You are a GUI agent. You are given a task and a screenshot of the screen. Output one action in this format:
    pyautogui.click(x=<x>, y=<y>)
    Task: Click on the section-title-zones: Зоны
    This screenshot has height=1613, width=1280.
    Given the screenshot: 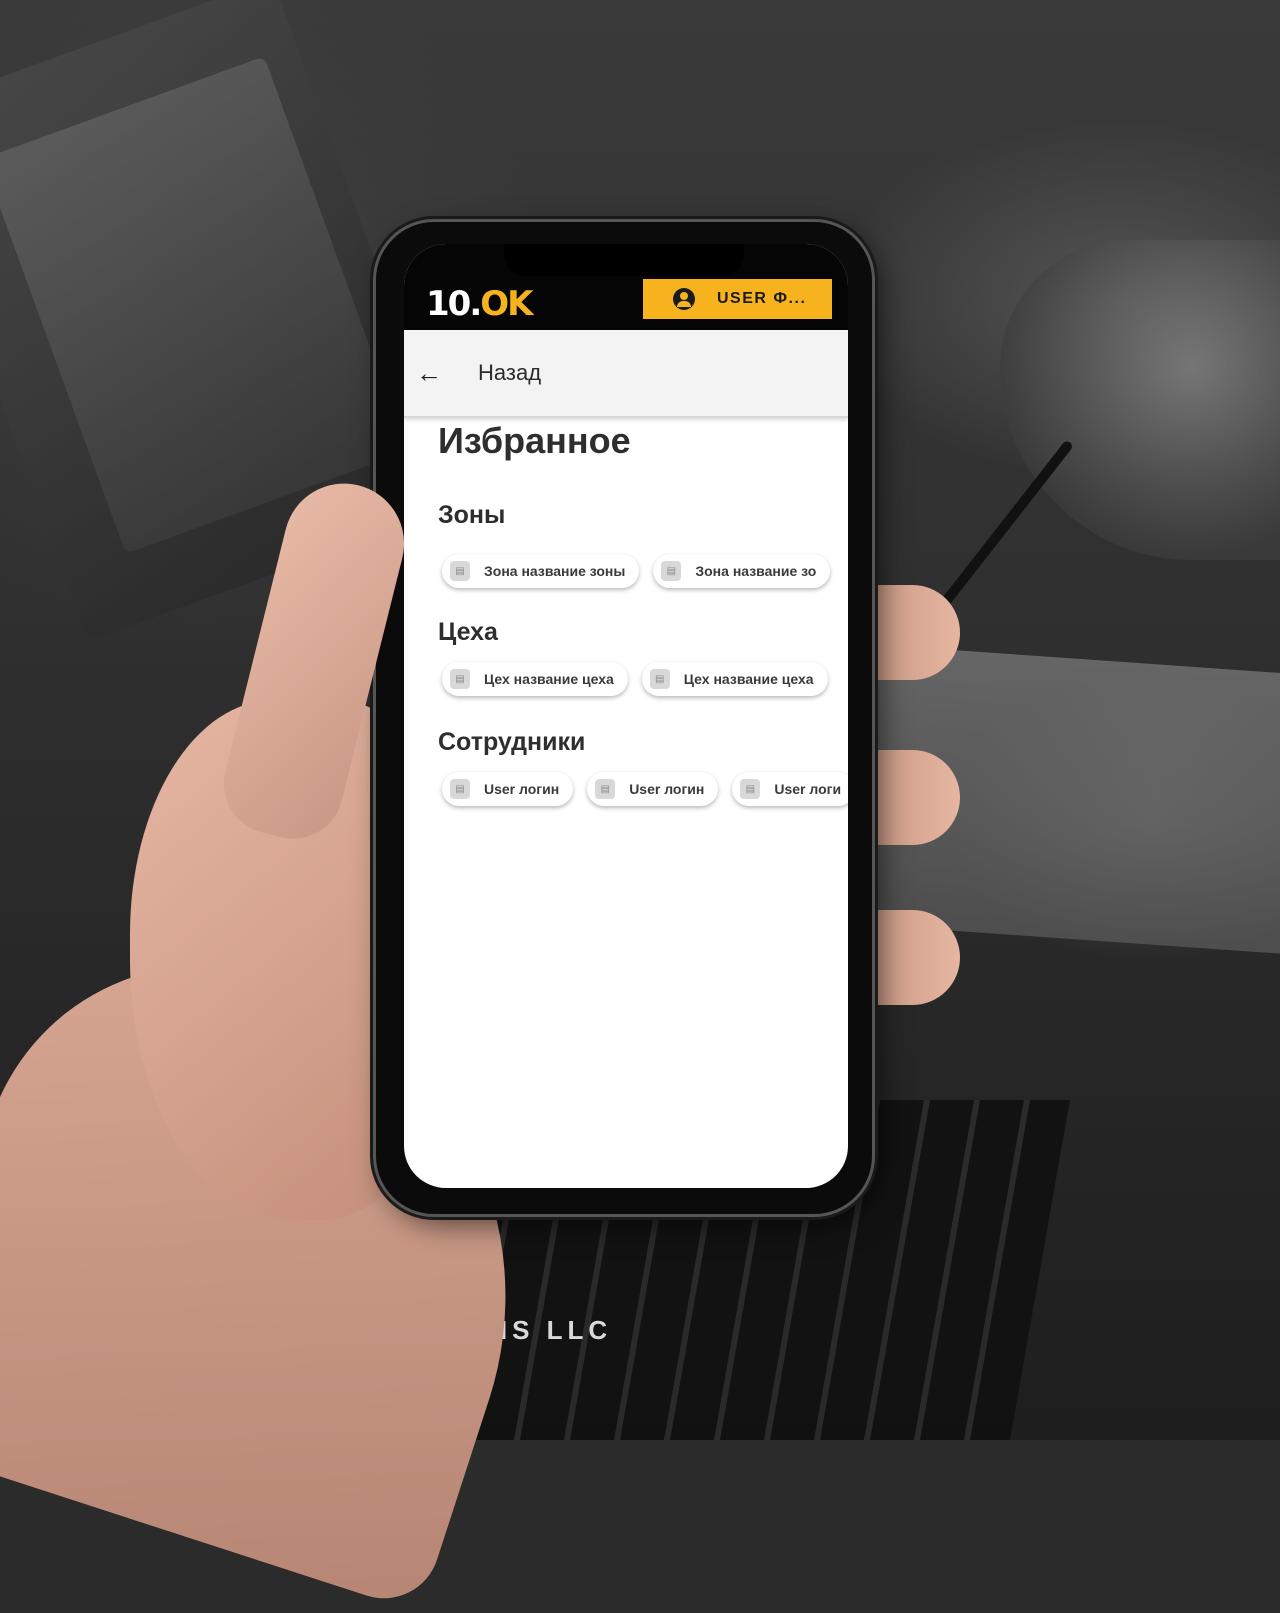 What is the action you would take?
    pyautogui.click(x=472, y=515)
    